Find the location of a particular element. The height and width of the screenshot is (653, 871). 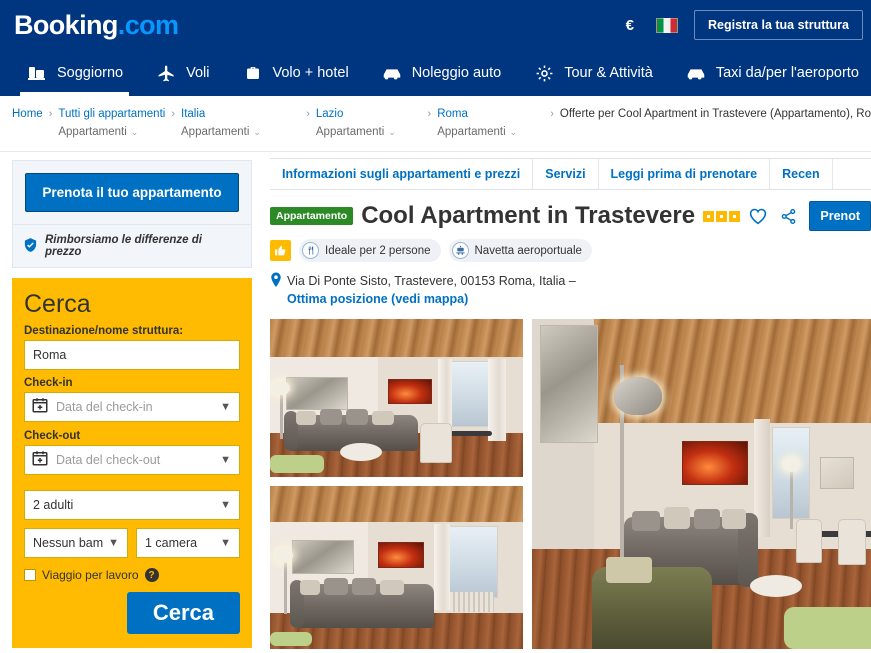

destination-input is located at coordinates (132, 355).